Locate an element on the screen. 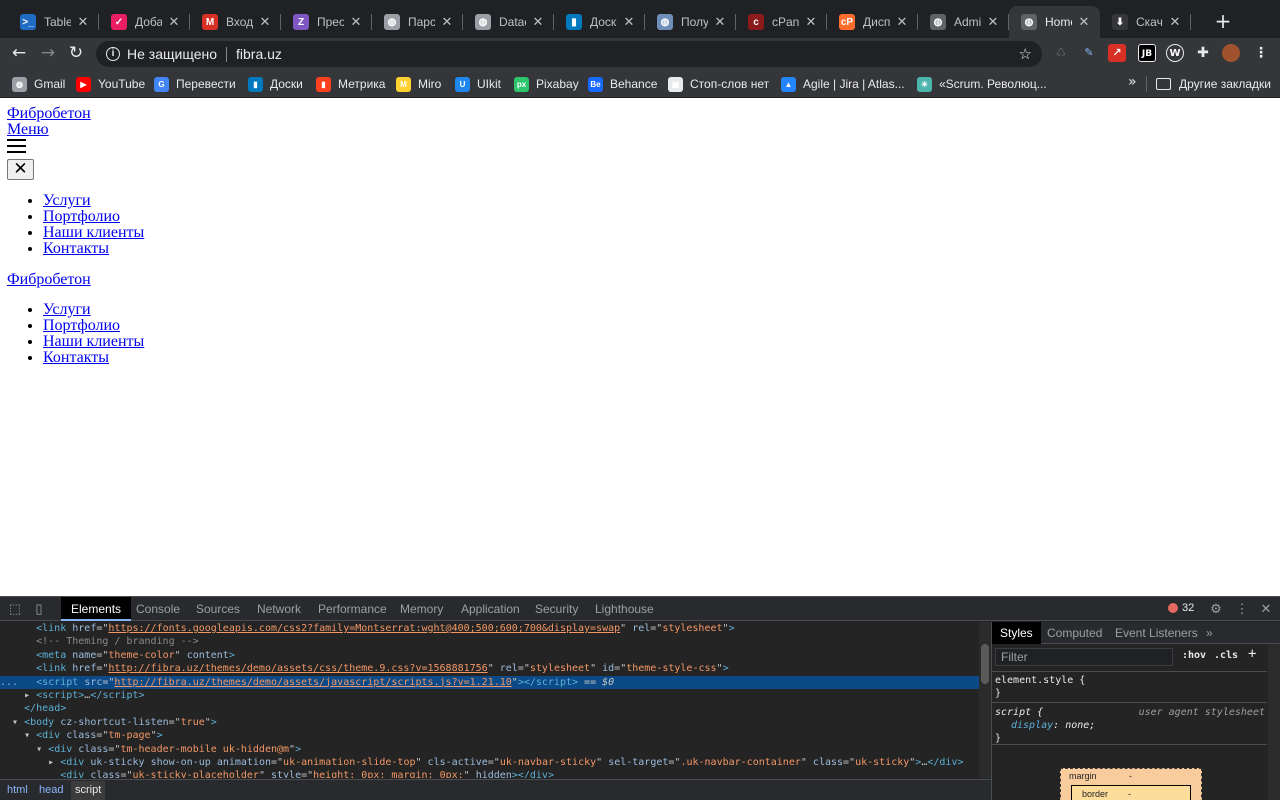 The height and width of the screenshot is (800, 1280). crumb-script: script is located at coordinates (88, 790).